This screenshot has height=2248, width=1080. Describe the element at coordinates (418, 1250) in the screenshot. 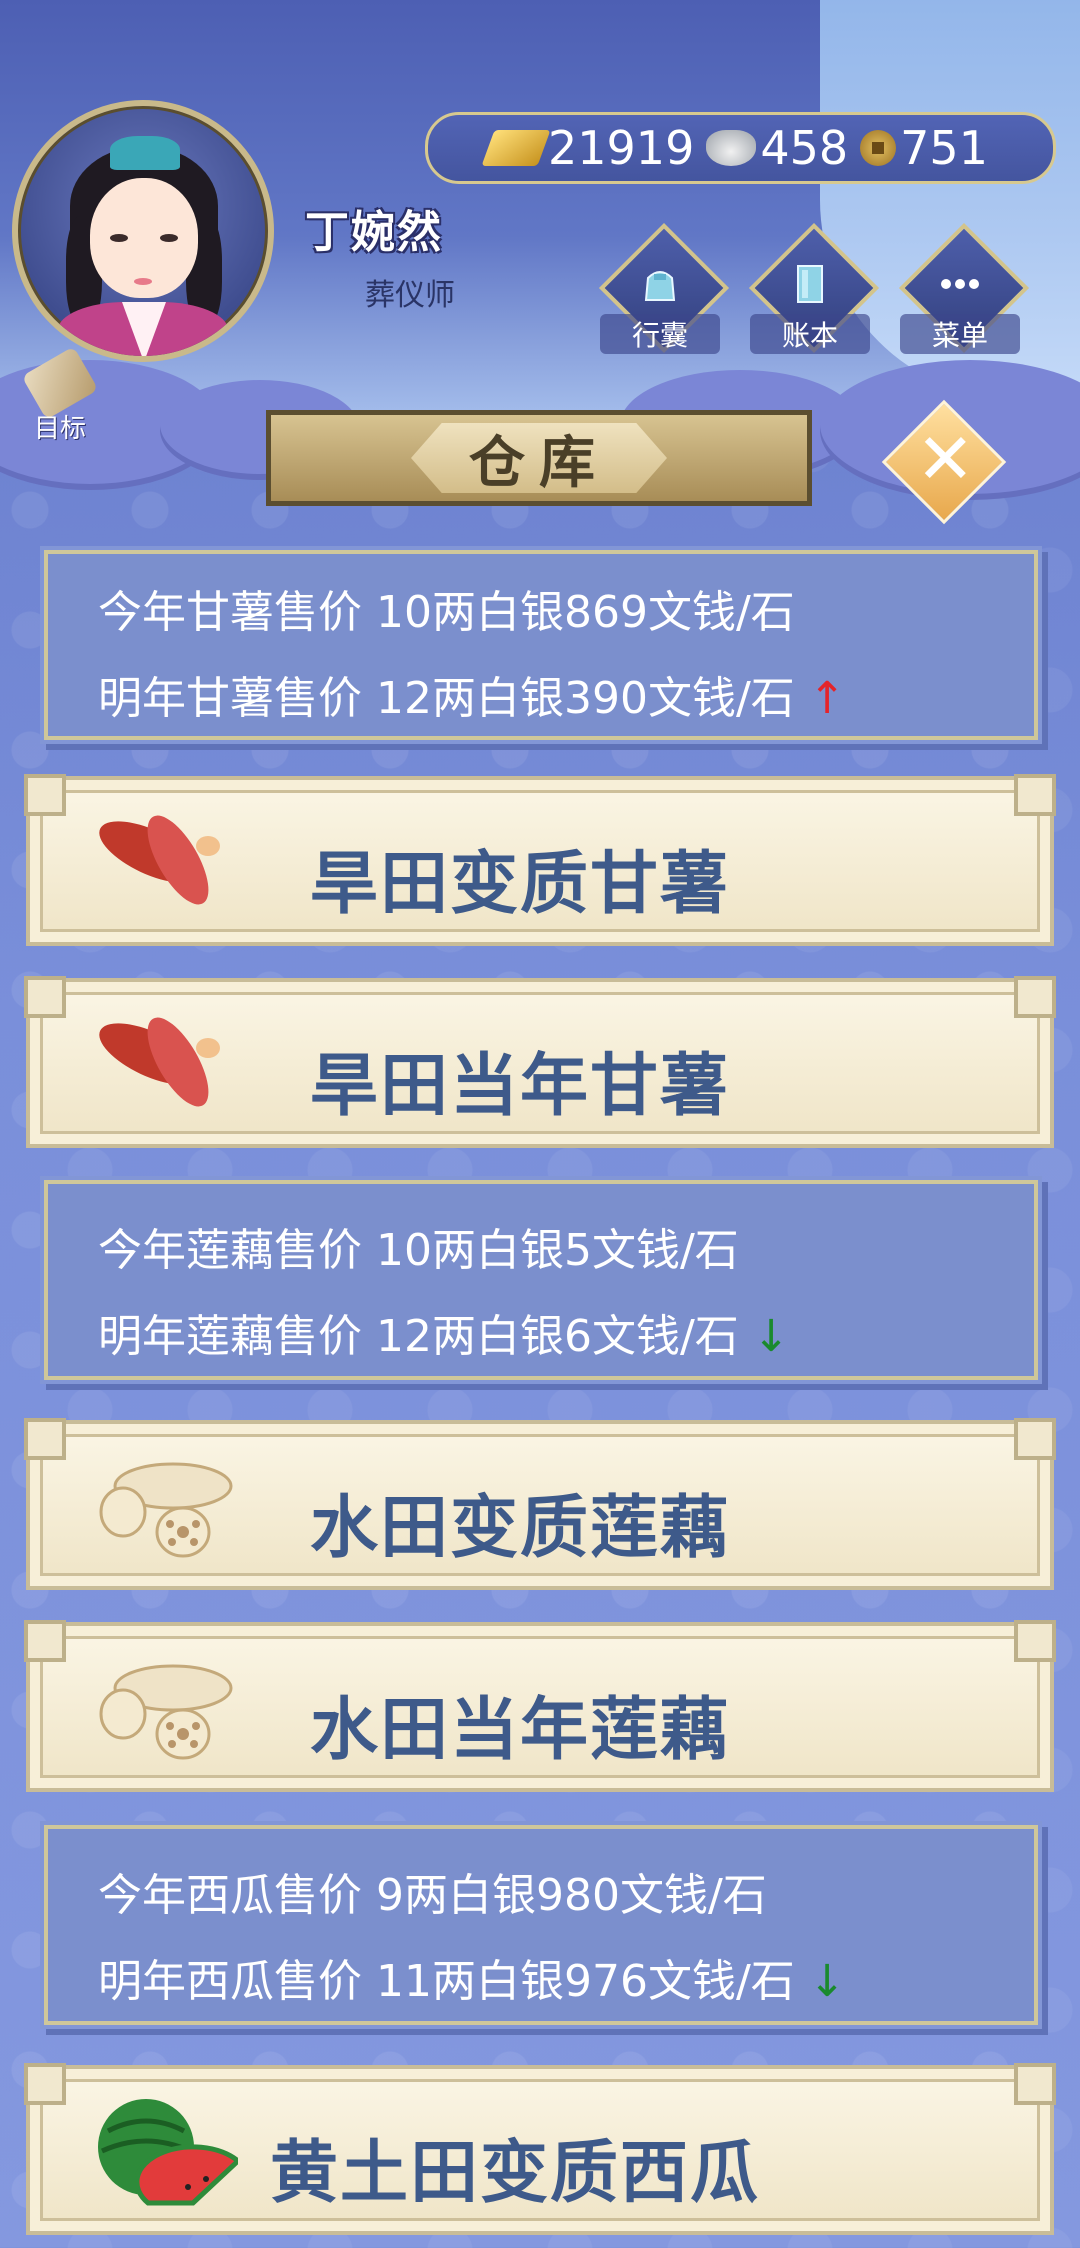

I see `price-this-year: 今年莲藕售价 10两白银5文钱/石` at that location.